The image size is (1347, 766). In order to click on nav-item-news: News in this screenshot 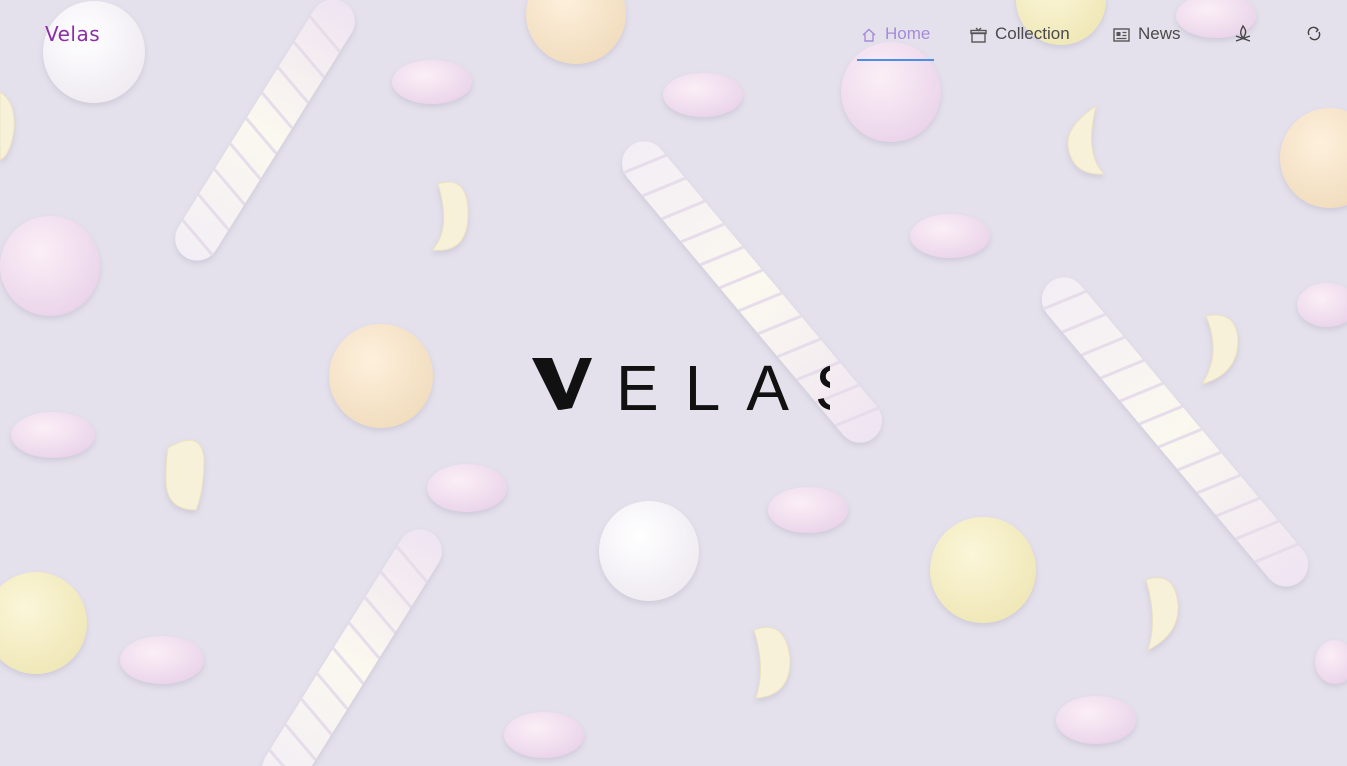, I will do `click(1147, 43)`.